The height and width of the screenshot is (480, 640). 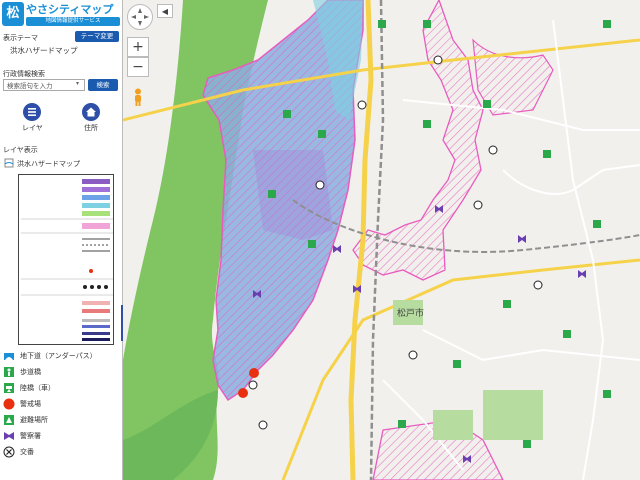 I want to click on app-title: やさシティマップ, so click(x=70, y=9).